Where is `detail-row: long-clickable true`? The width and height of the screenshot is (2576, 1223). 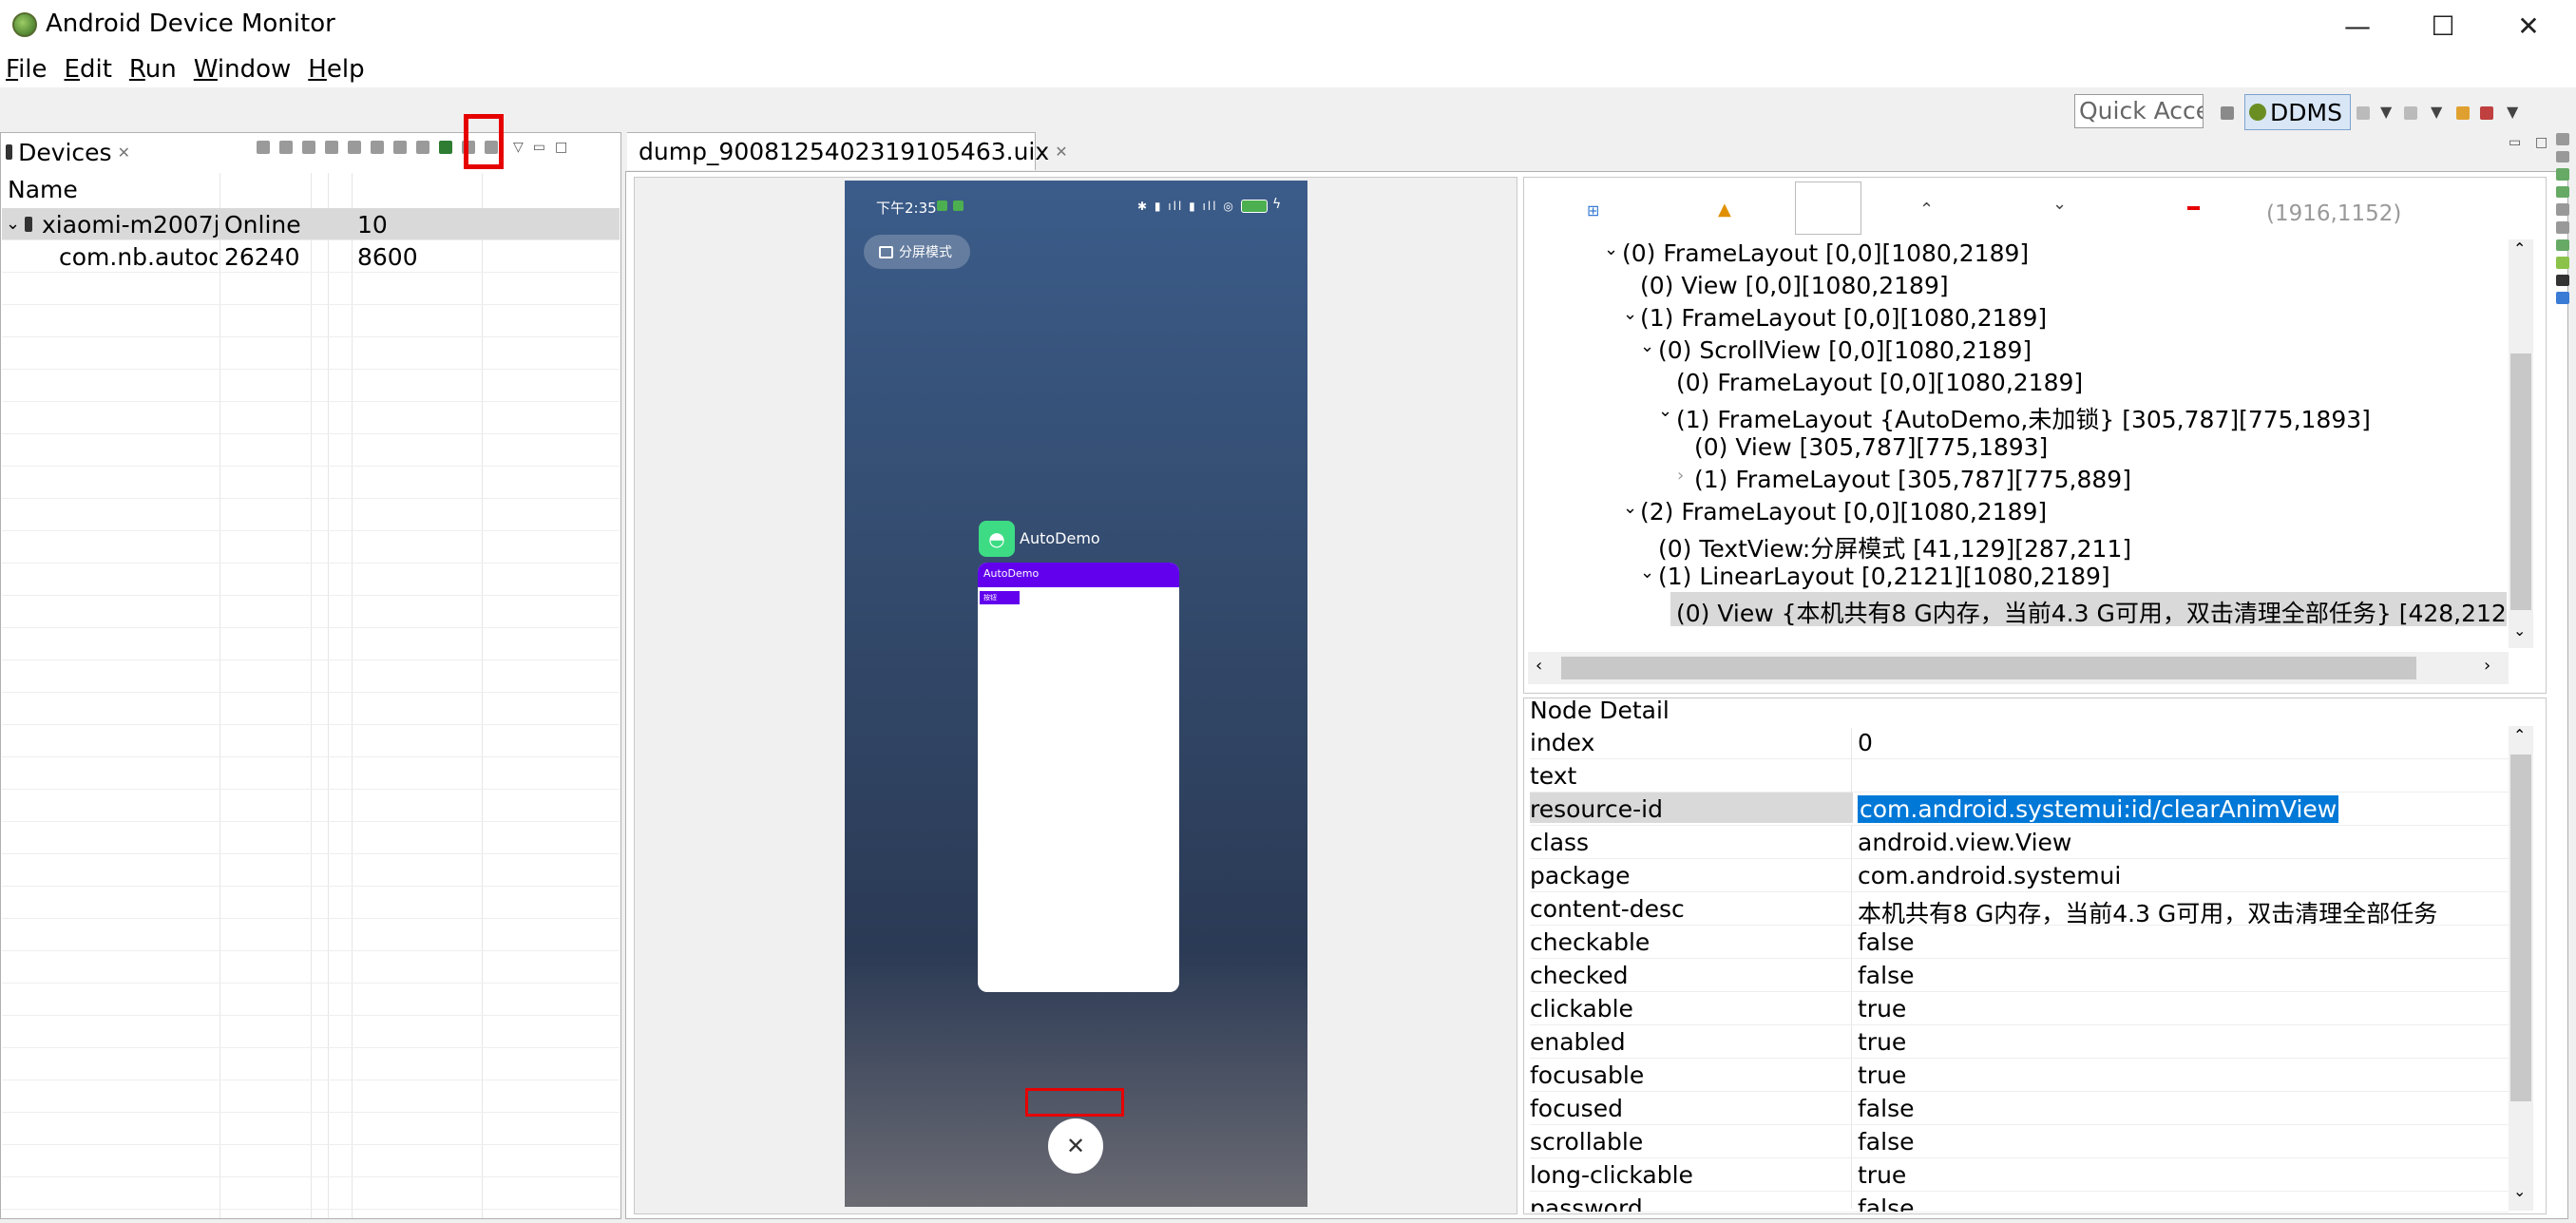 detail-row: long-clickable true is located at coordinates (2020, 1175).